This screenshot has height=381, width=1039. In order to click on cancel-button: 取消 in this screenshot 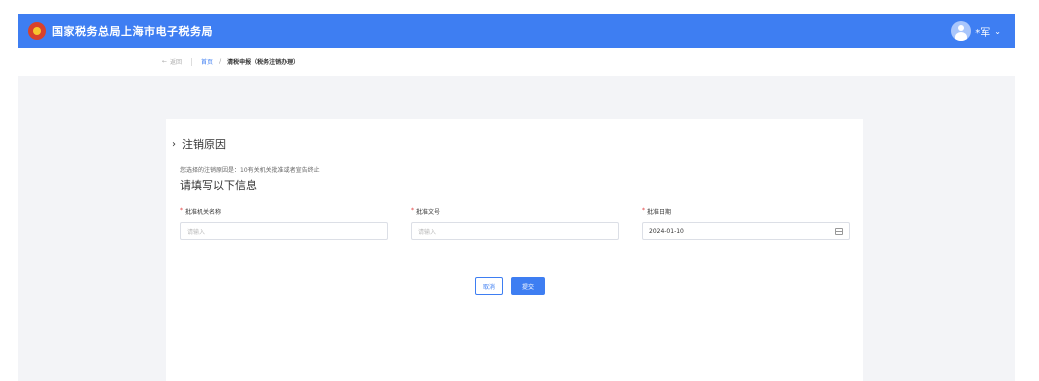, I will do `click(489, 286)`.